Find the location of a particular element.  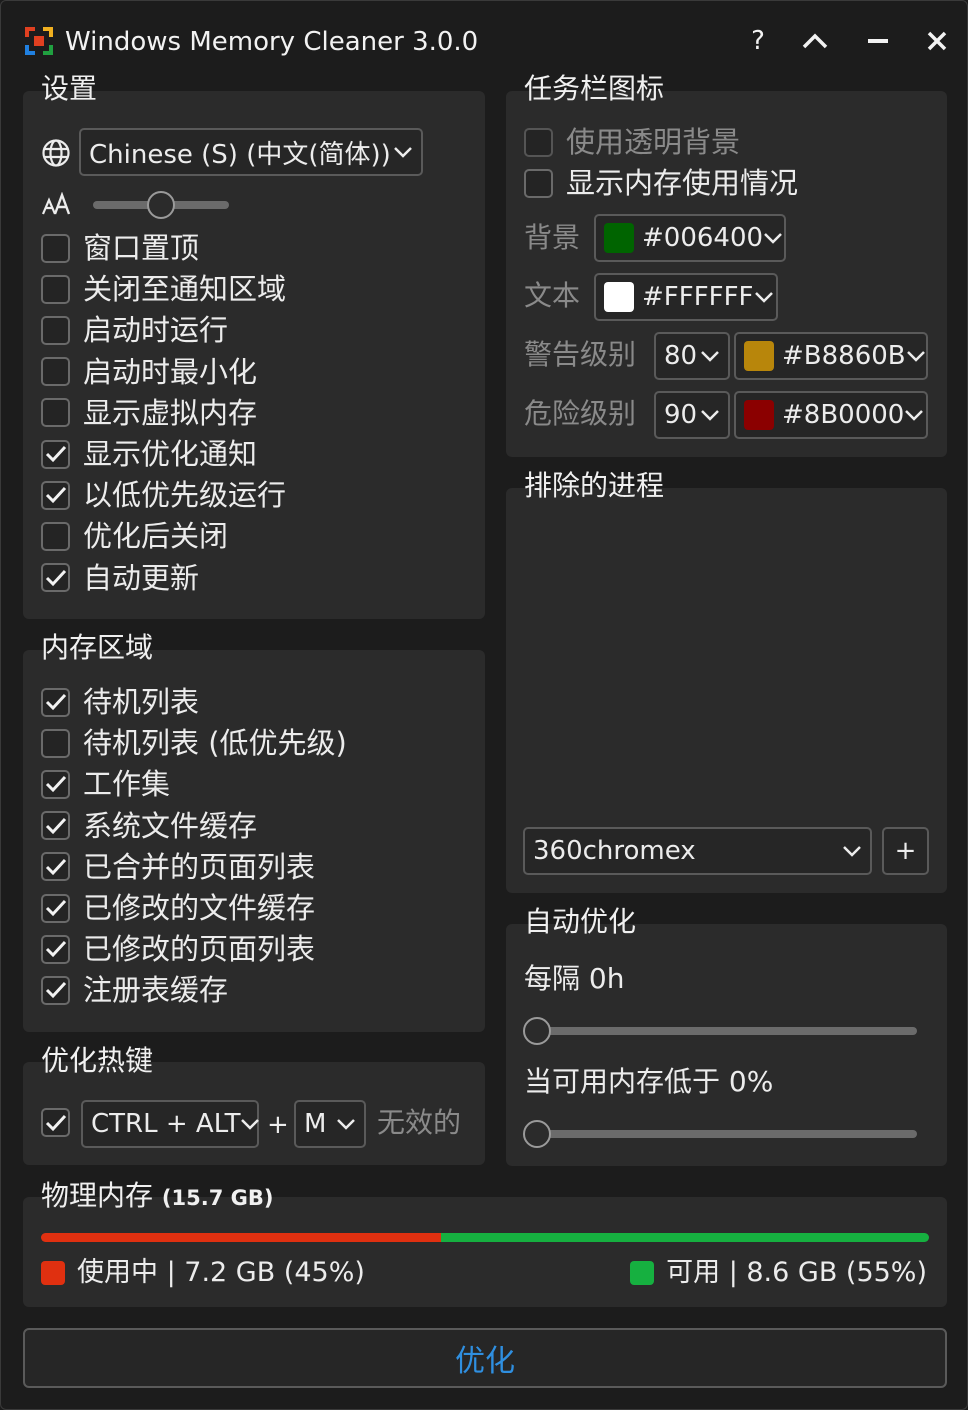

transparent-bg-checkbox: 使用透明背景 is located at coordinates (632, 142).